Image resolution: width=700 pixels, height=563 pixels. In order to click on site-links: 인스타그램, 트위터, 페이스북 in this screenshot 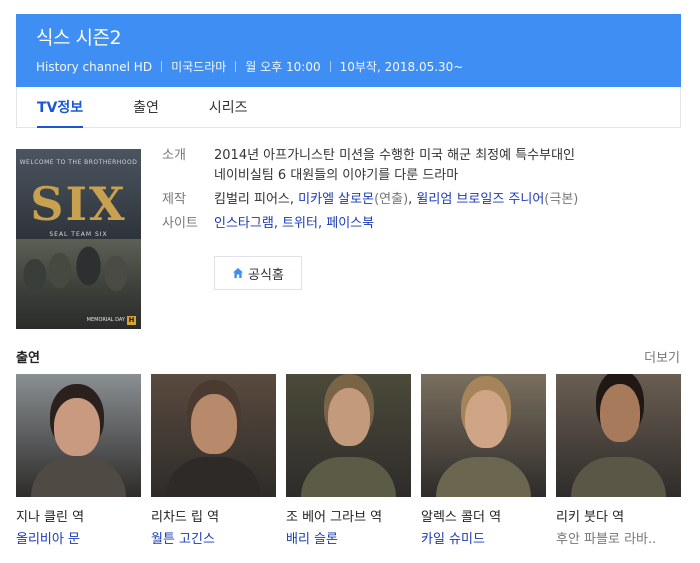, I will do `click(294, 223)`.